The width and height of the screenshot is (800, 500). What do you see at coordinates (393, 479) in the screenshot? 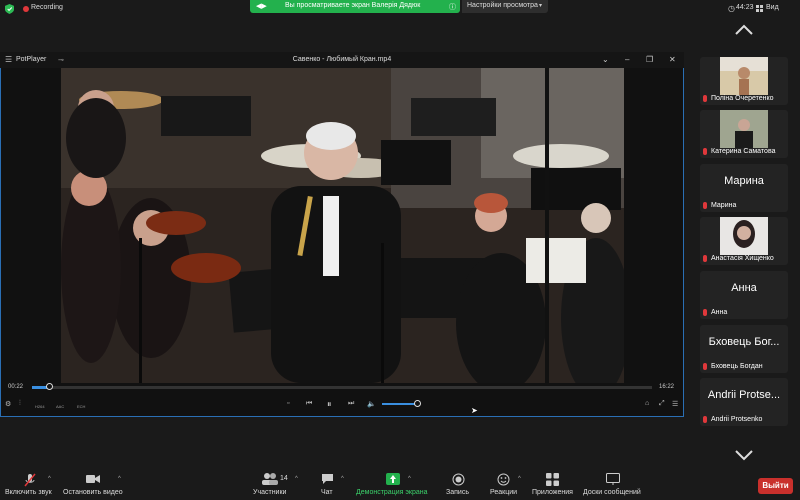
I see `share-screen-icon` at bounding box center [393, 479].